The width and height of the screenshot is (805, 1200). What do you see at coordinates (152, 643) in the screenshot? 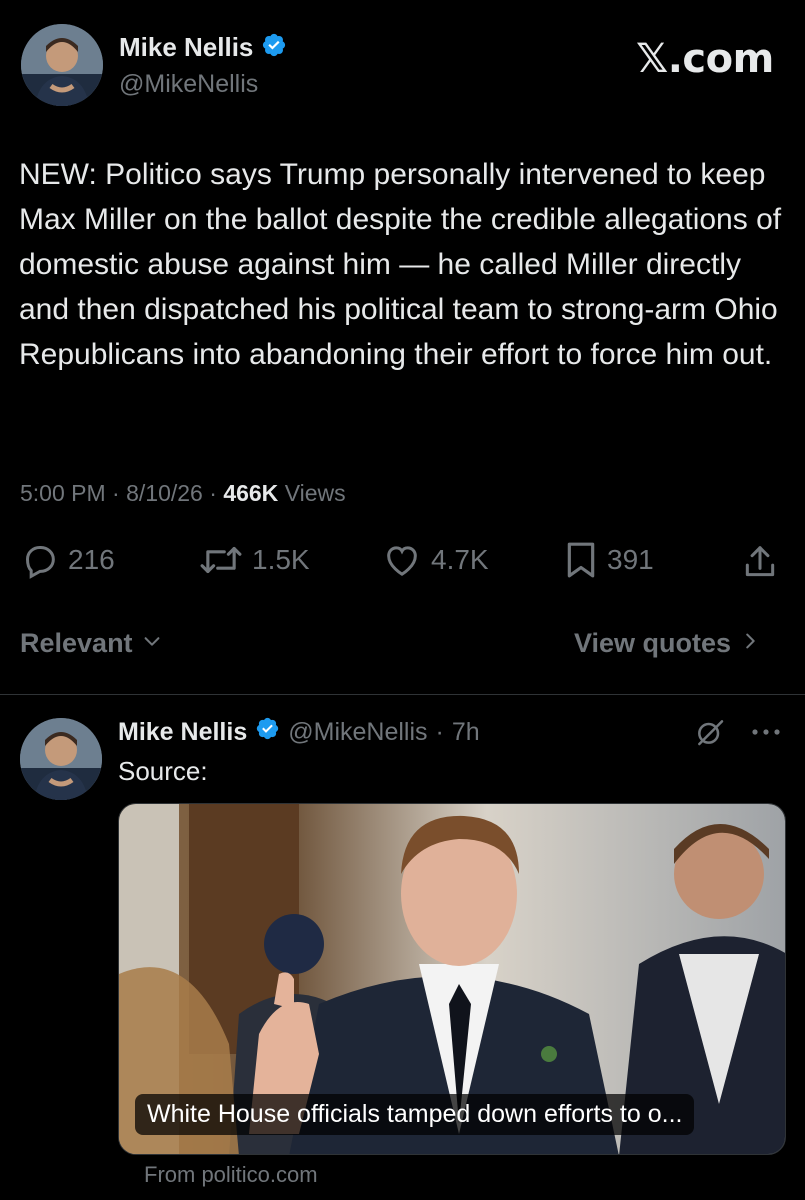
I see `chevron-down-icon` at bounding box center [152, 643].